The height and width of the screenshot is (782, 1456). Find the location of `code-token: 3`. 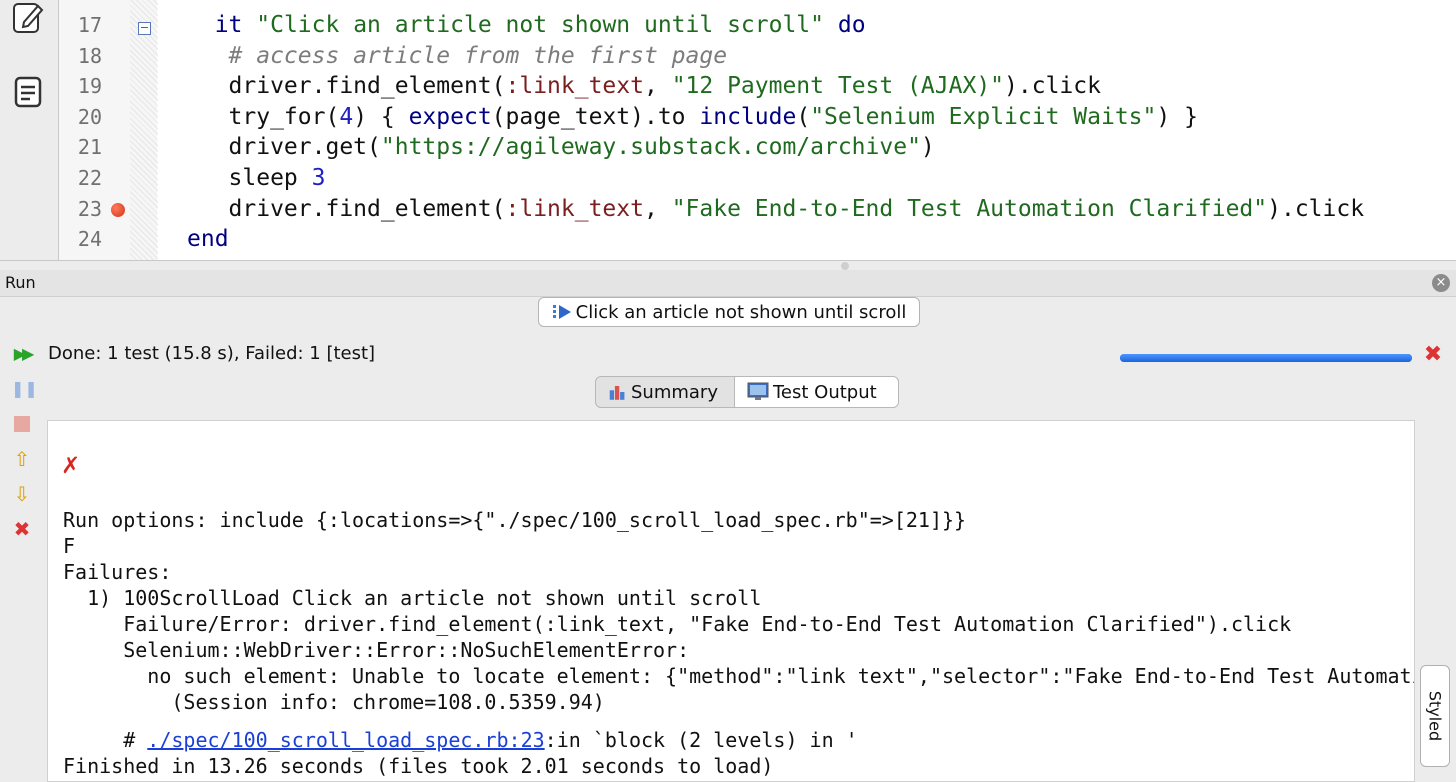

code-token: 3 is located at coordinates (318, 178).